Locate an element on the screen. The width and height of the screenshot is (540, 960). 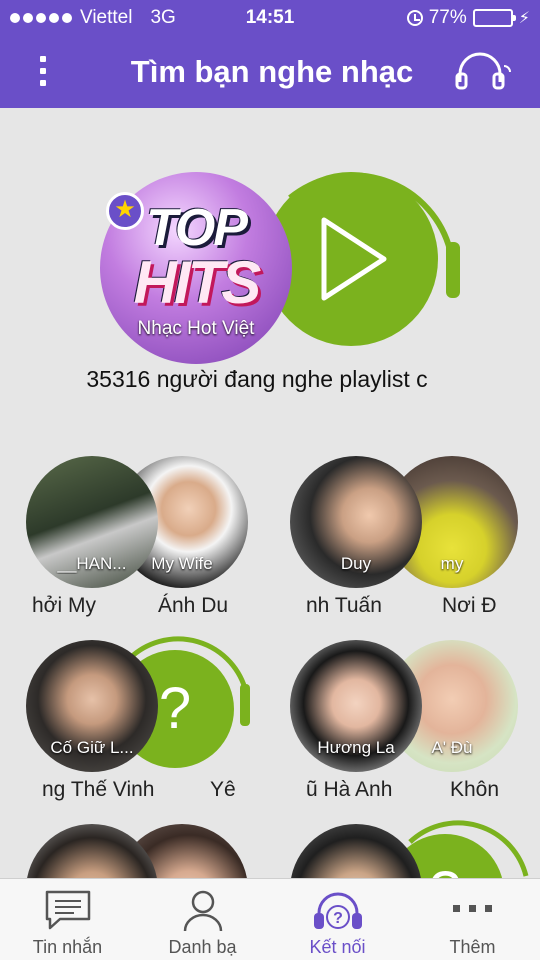
listener-pair: ? Cố Giữ L... ng Thế Vinh Yê is located at coordinates (146, 723).